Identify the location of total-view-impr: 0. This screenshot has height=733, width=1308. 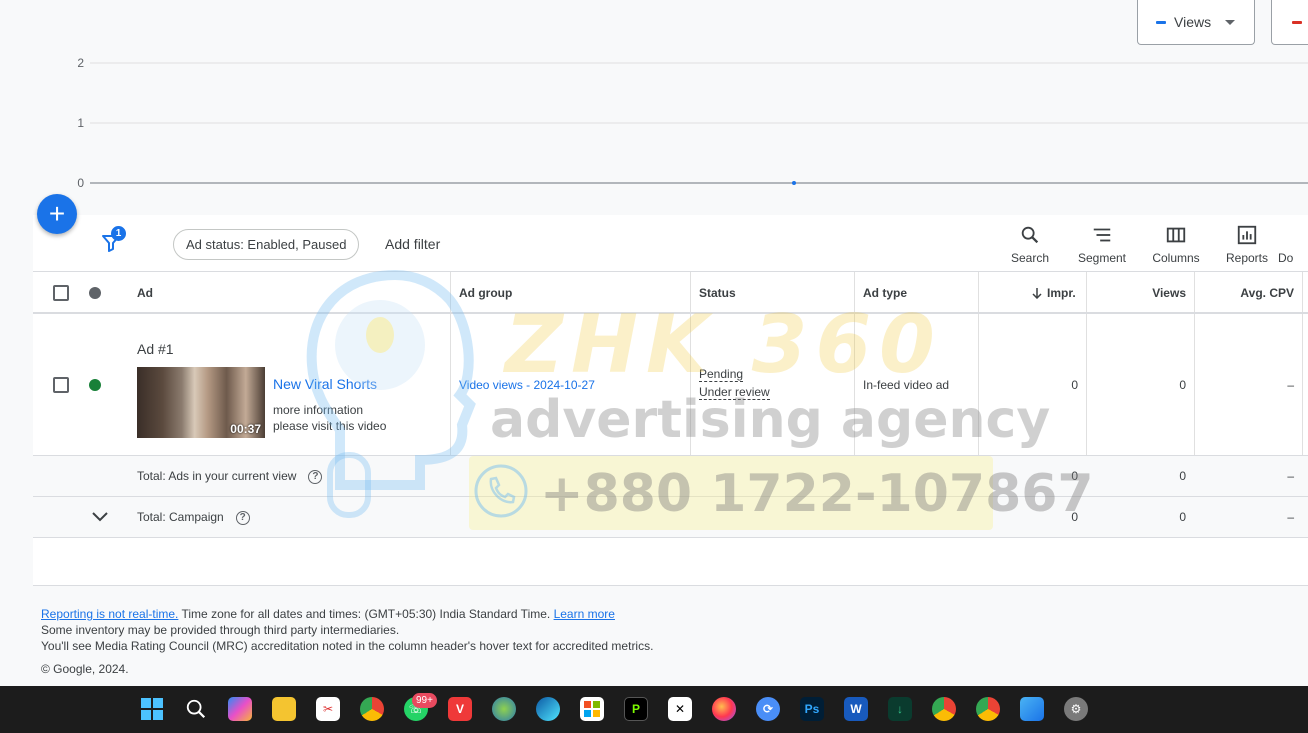
(1074, 476).